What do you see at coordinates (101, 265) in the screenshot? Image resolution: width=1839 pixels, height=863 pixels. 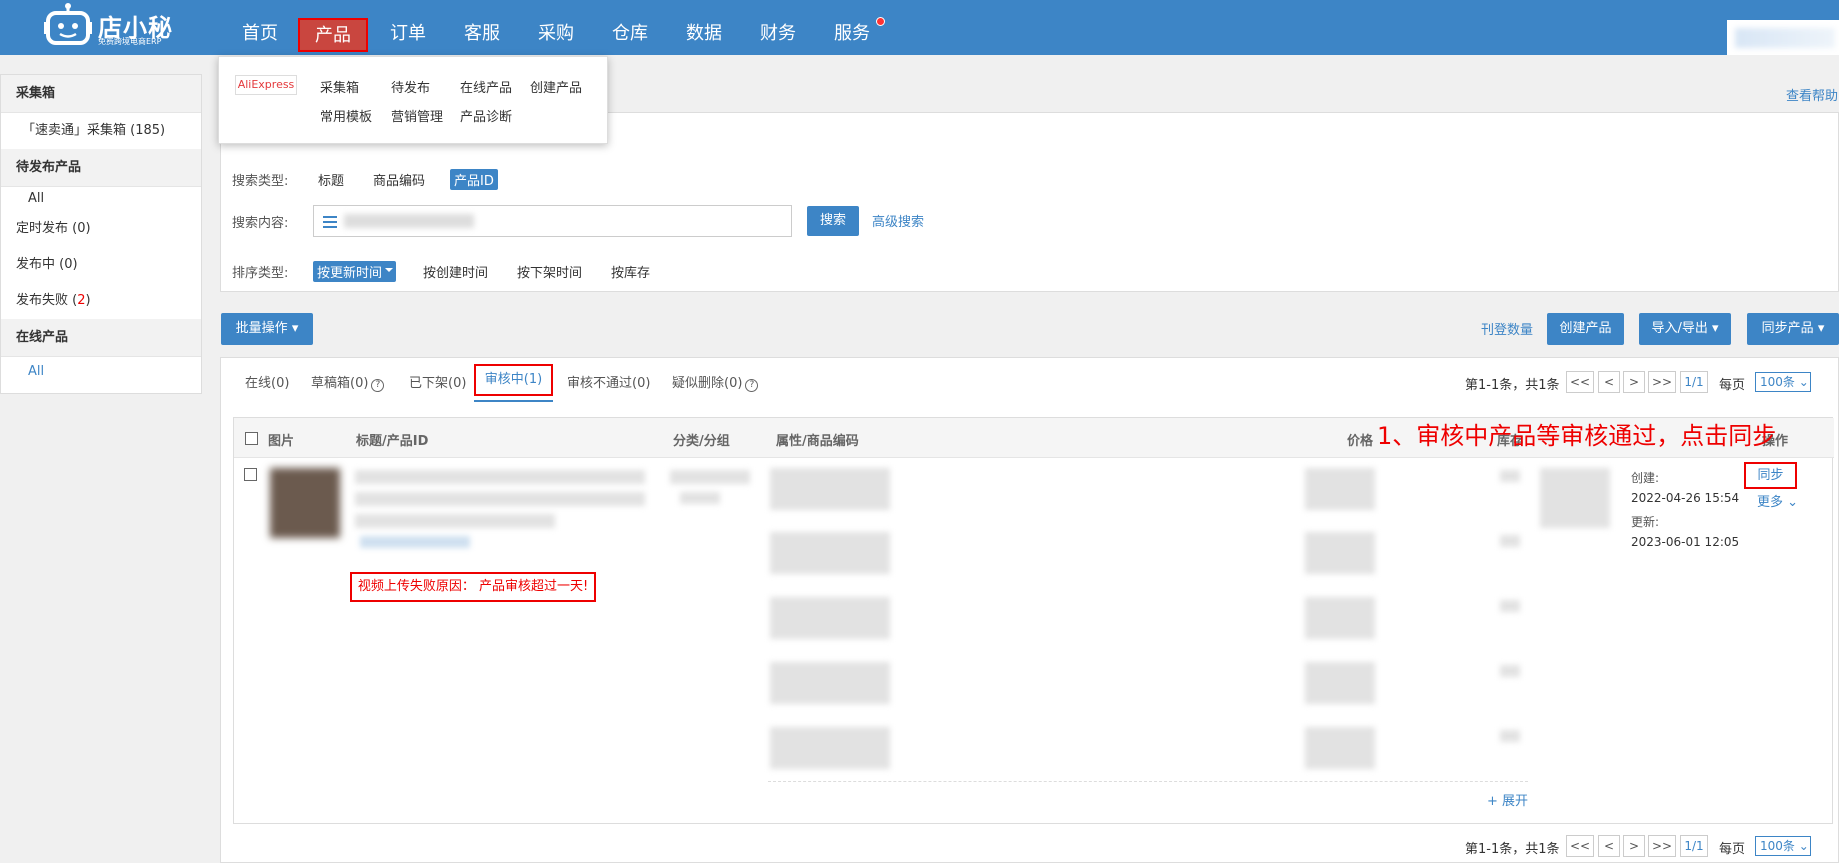 I see `sidebar-item-publishing: 发布中 (0)` at bounding box center [101, 265].